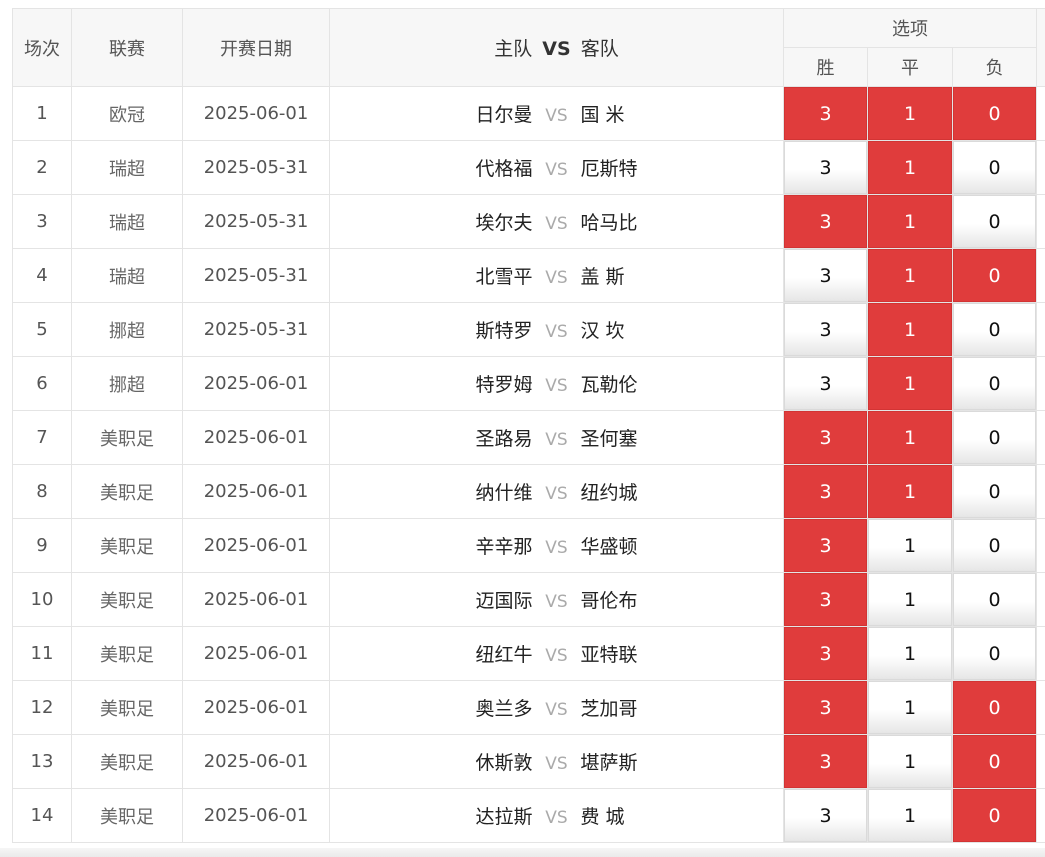 The width and height of the screenshot is (1045, 857). What do you see at coordinates (504, 601) in the screenshot?
I see `home-team: 迈国际` at bounding box center [504, 601].